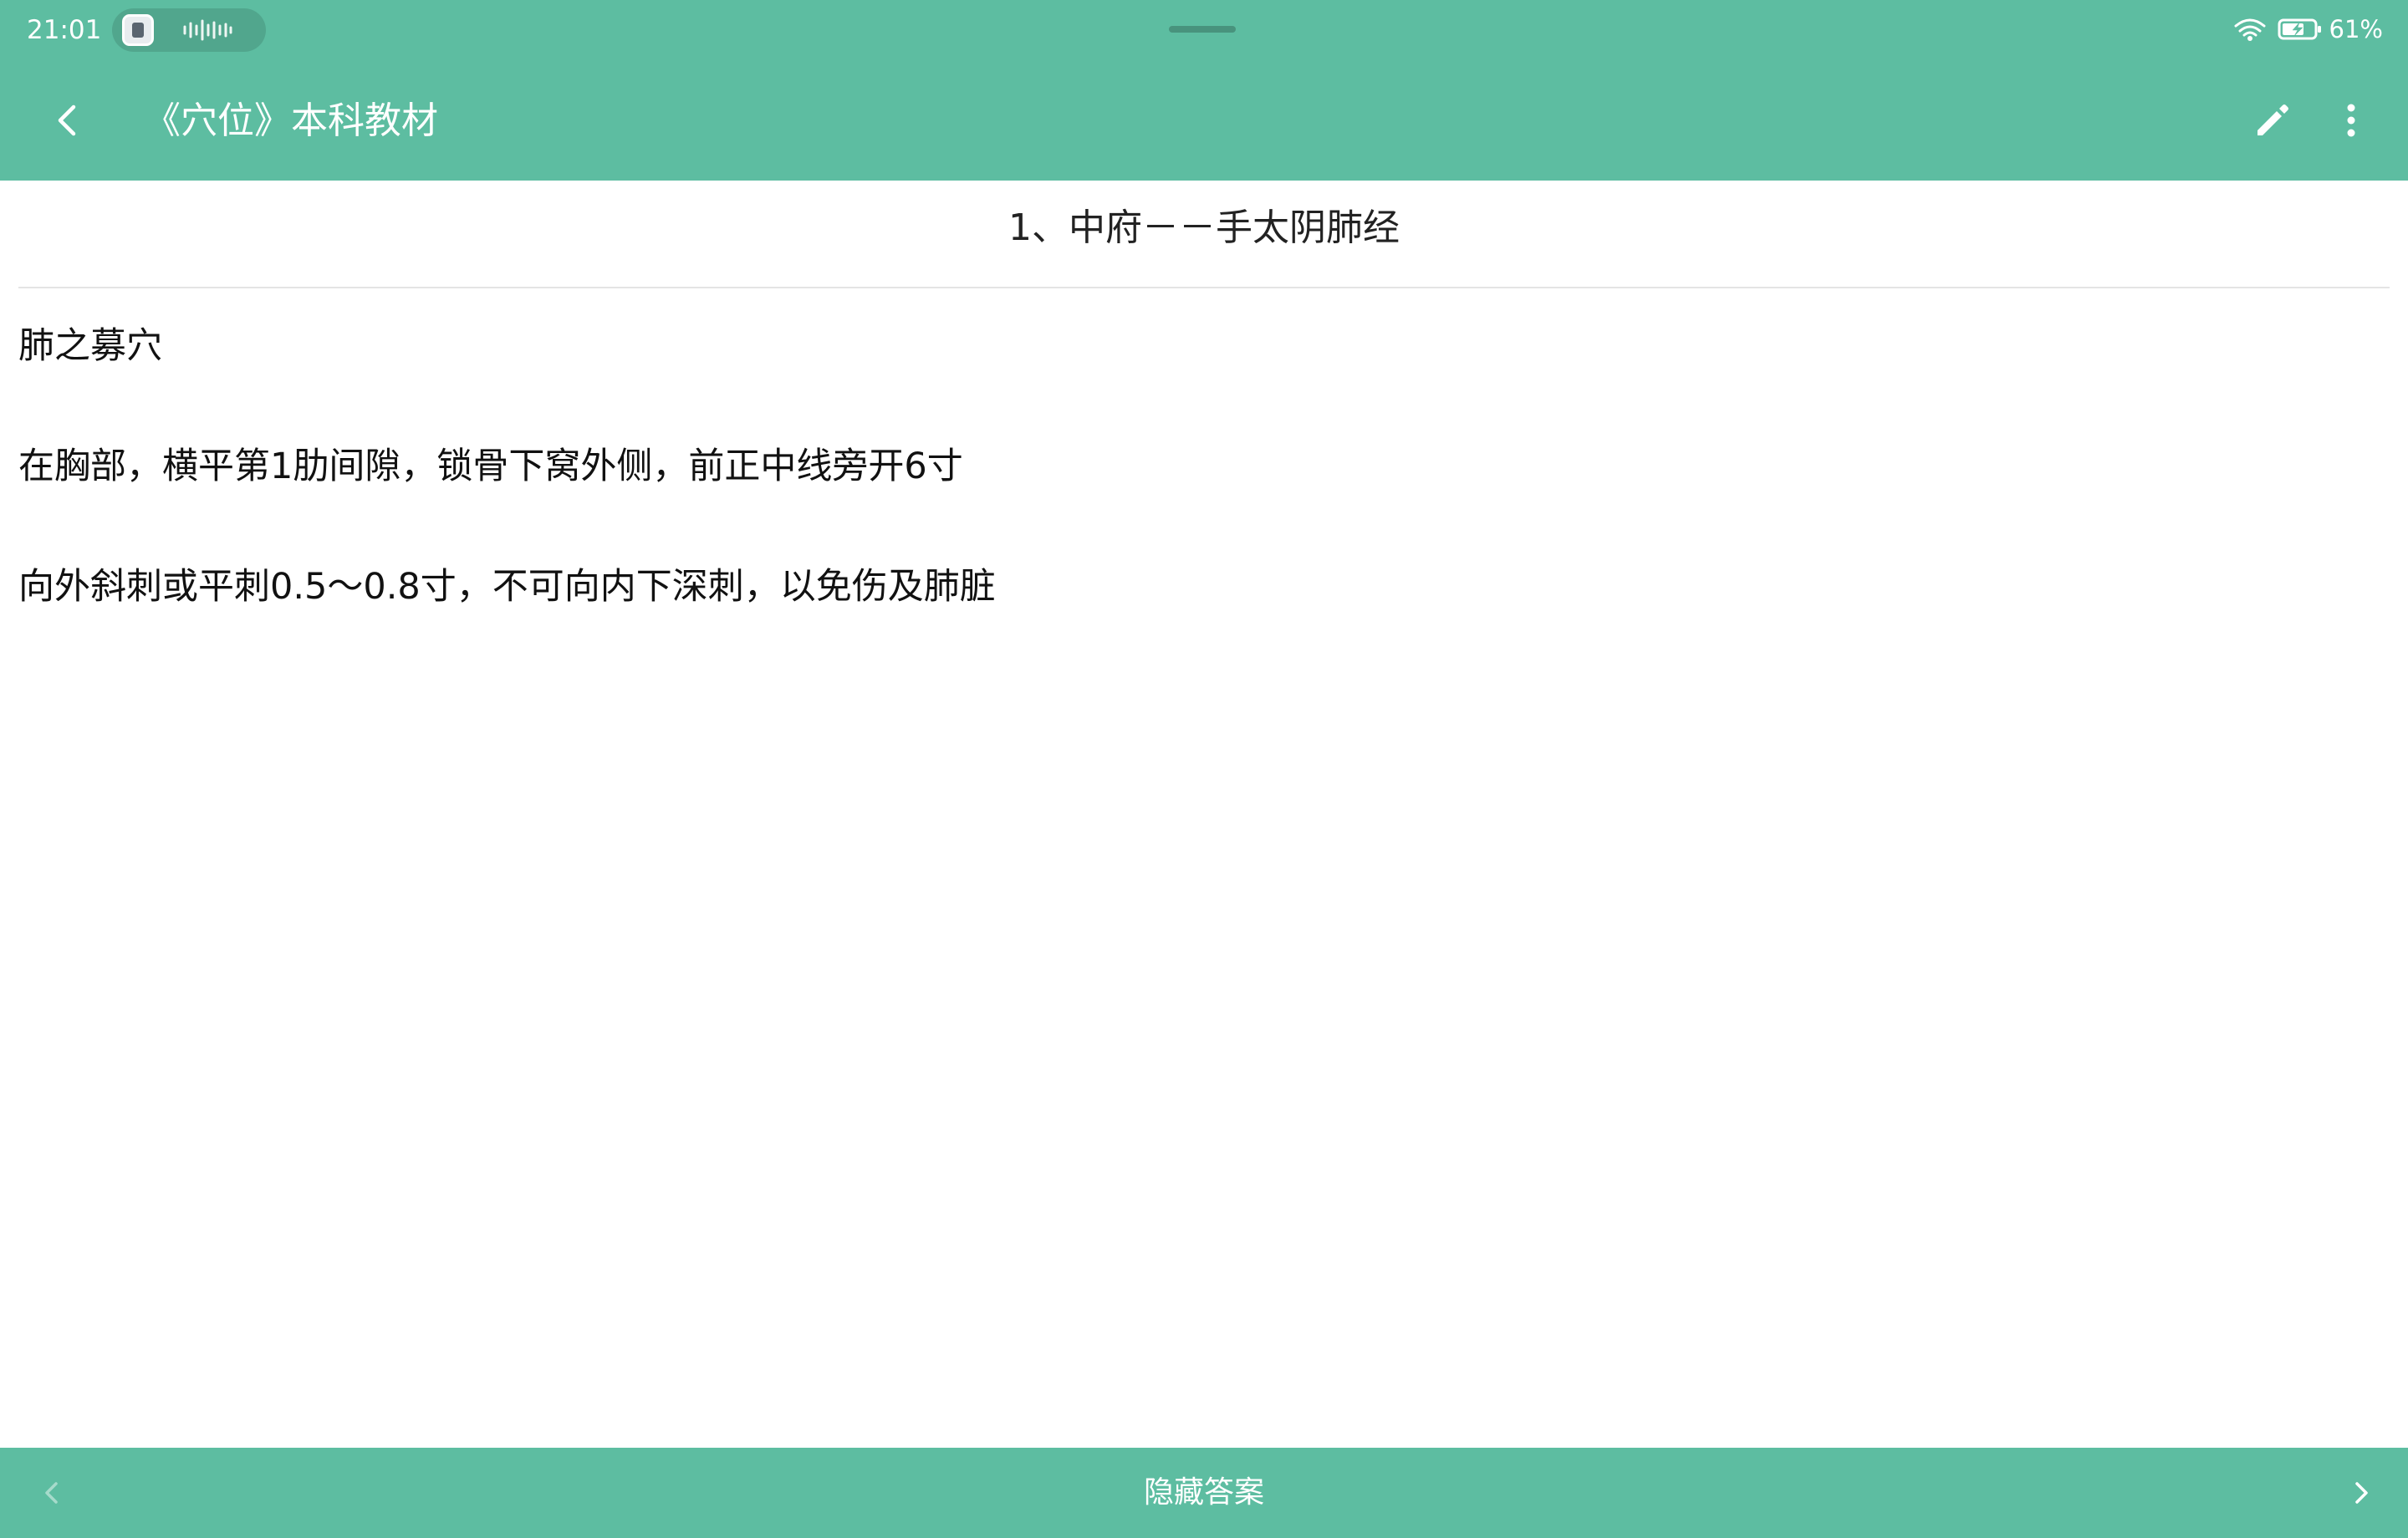 The image size is (2408, 1538). I want to click on chevron-left-icon, so click(51, 1493).